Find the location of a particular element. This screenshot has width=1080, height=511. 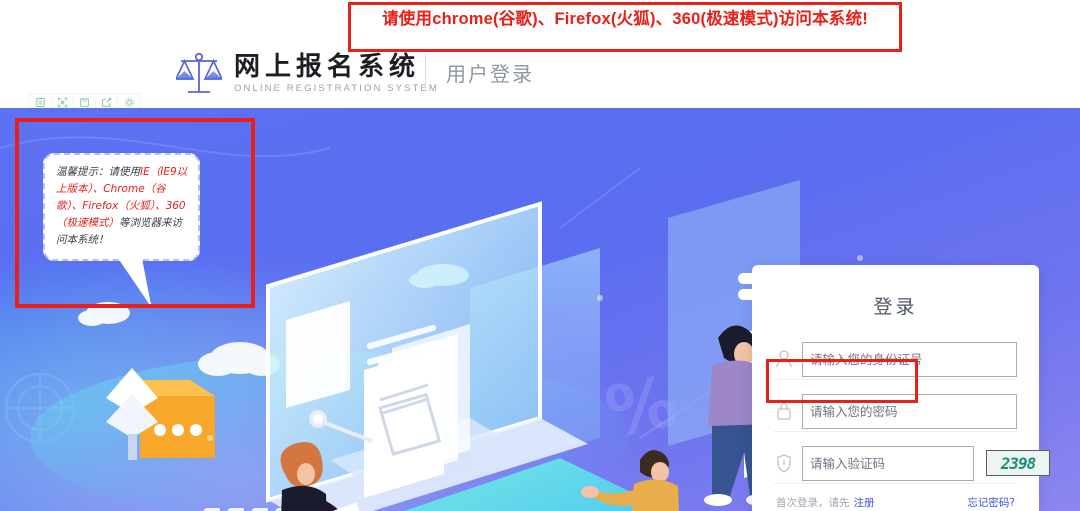

header-divider is located at coordinates (425, 71).